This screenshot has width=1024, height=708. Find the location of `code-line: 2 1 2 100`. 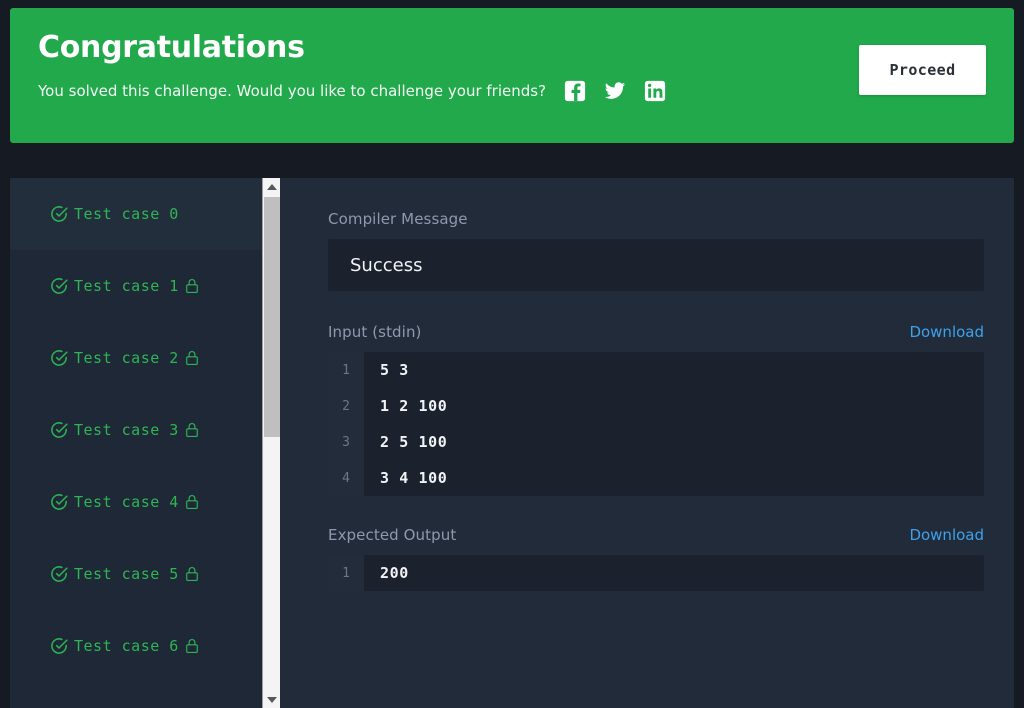

code-line: 2 1 2 100 is located at coordinates (656, 406).